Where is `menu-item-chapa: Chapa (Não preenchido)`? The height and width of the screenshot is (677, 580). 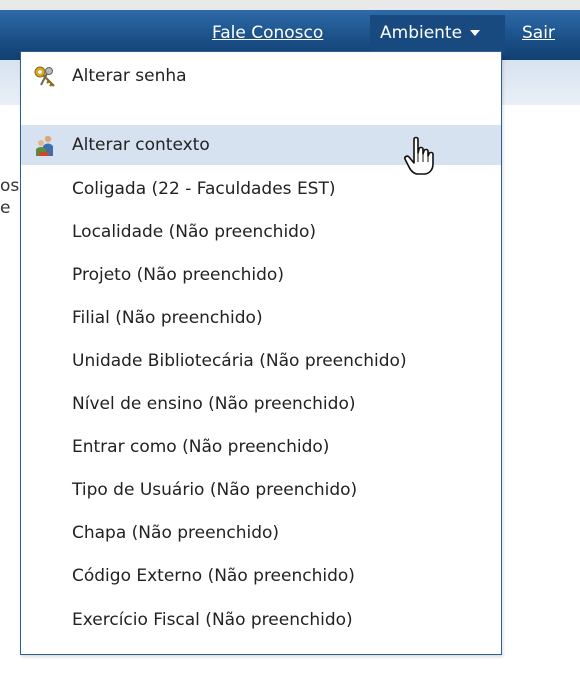 menu-item-chapa: Chapa (Não preenchido) is located at coordinates (261, 533).